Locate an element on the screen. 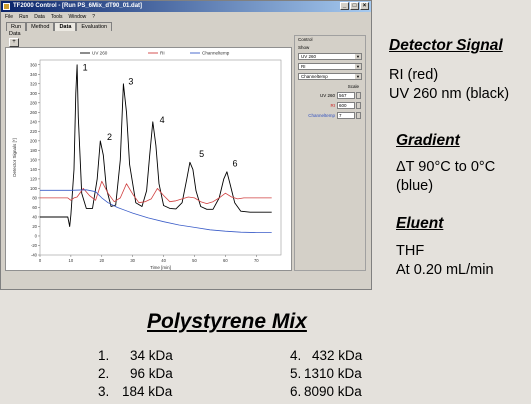 The height and width of the screenshot is (404, 531). gradient-annotation: Gradient ΔT 90°C to 0°C (blue) is located at coordinates (445, 164).